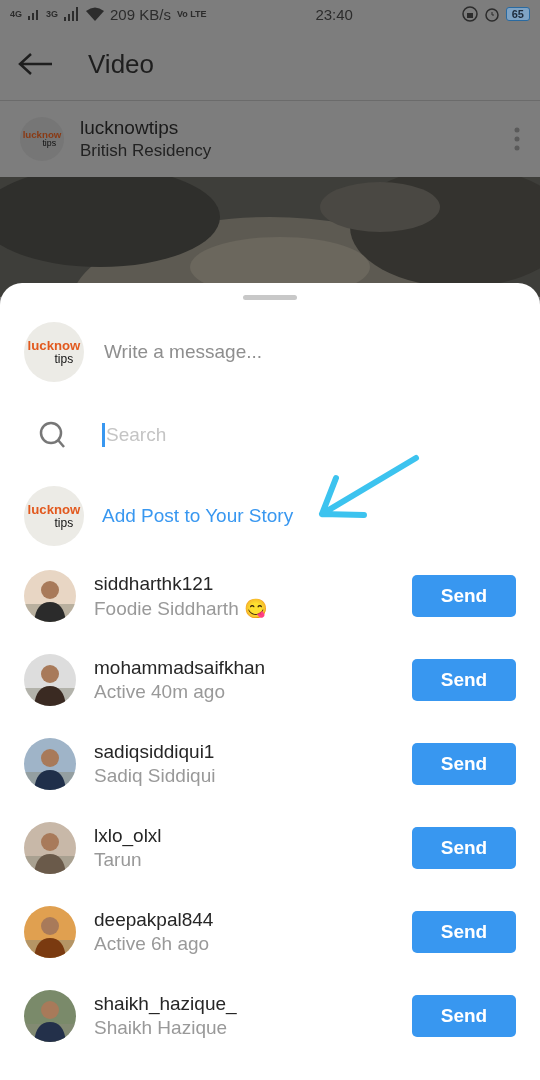 This screenshot has width=540, height=1080. I want to click on contact-username: lxlo_olxl, so click(128, 836).